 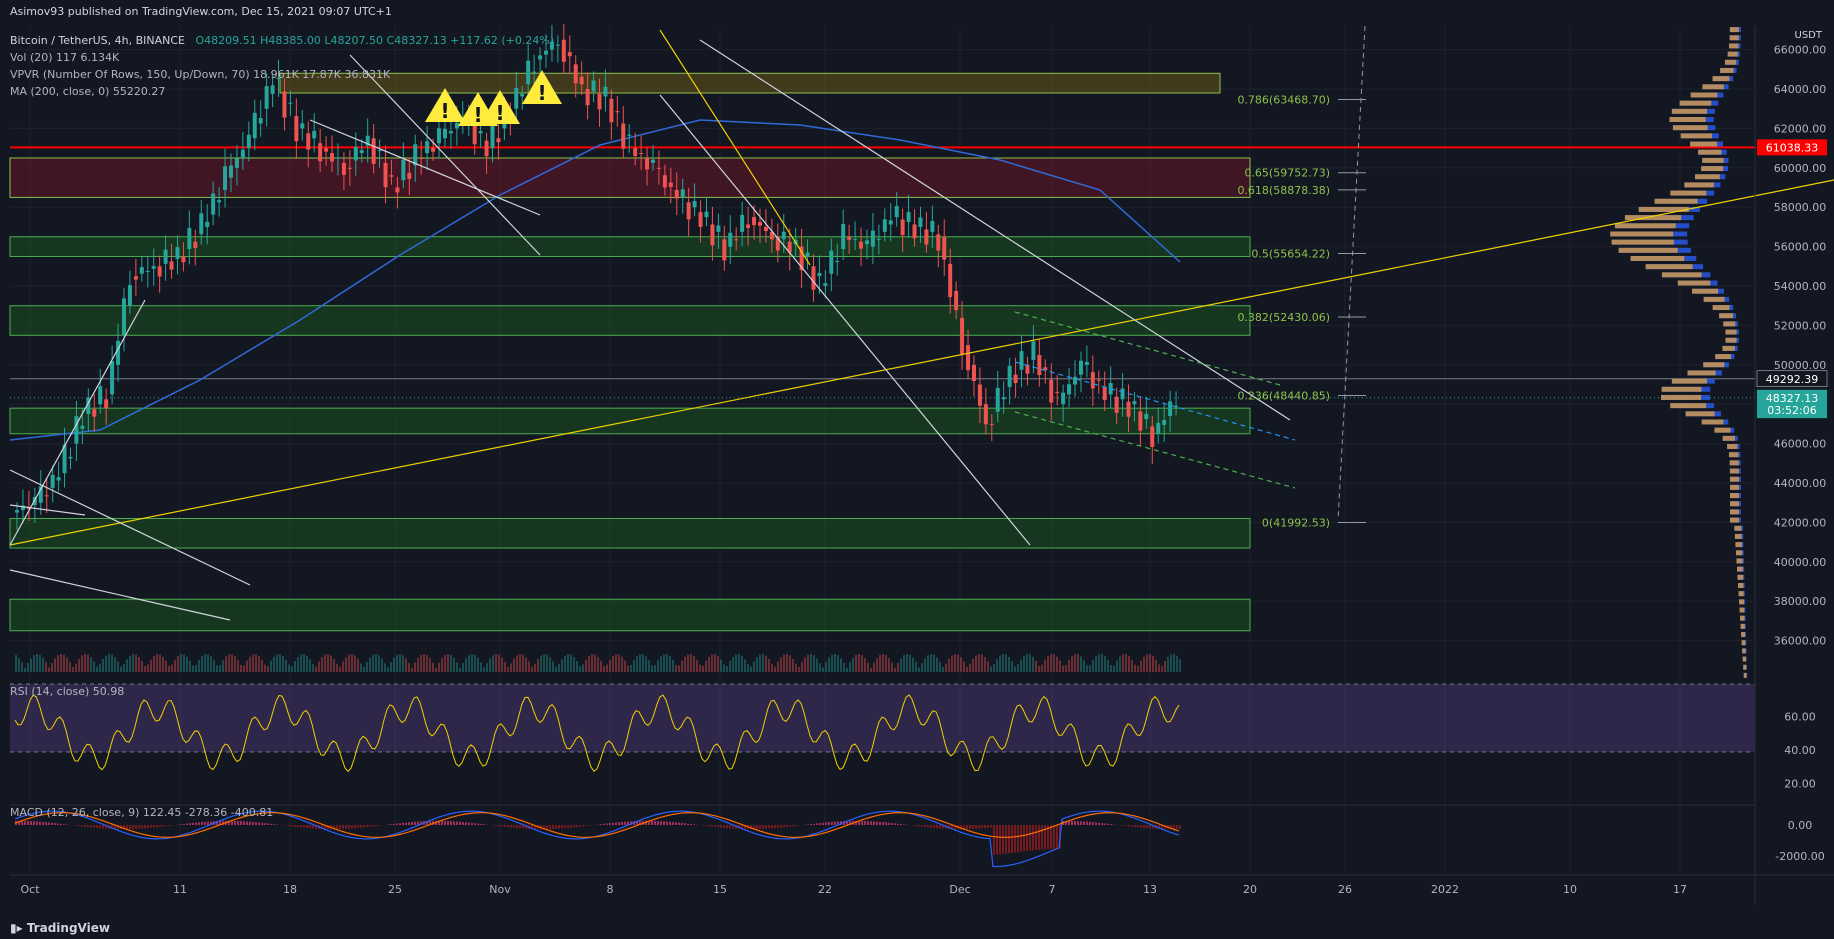 I want to click on y-tick-label: 64000.00, so click(x=1800, y=89).